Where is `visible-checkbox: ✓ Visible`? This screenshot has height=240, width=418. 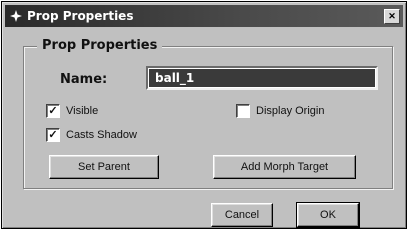 visible-checkbox: ✓ Visible is located at coordinates (72, 111).